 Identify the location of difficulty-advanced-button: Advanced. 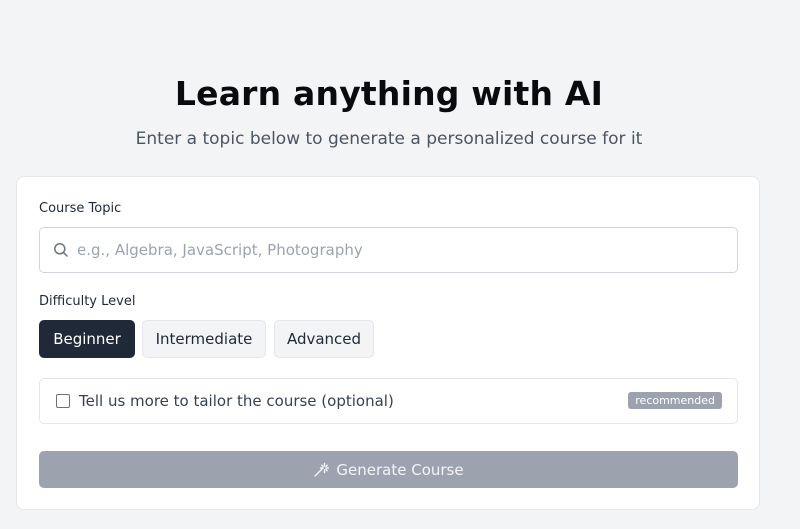
(324, 339).